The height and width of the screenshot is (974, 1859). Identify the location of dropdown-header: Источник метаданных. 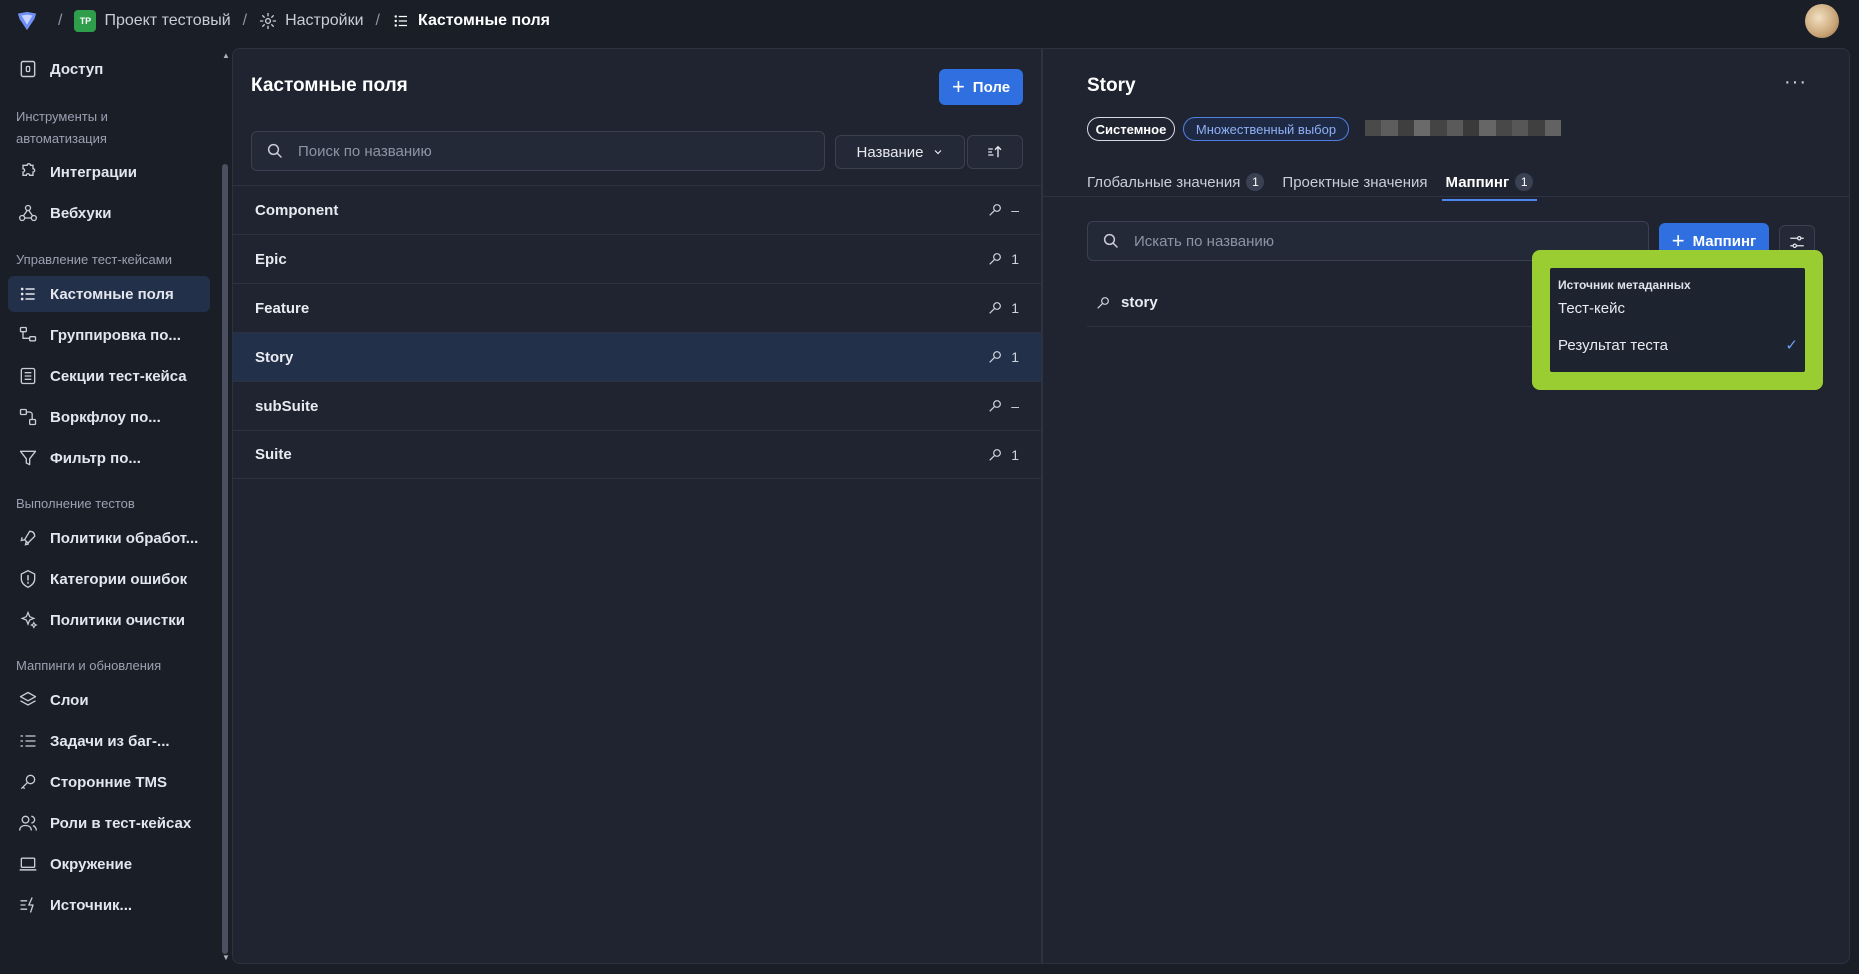
(1624, 285).